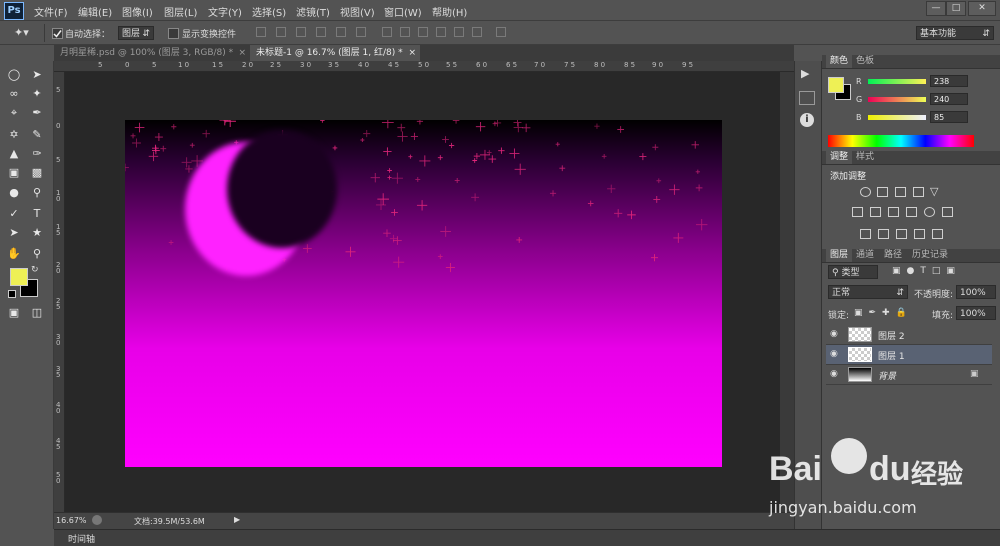  What do you see at coordinates (37, 233) in the screenshot?
I see `shape-tool-icon: ★` at bounding box center [37, 233].